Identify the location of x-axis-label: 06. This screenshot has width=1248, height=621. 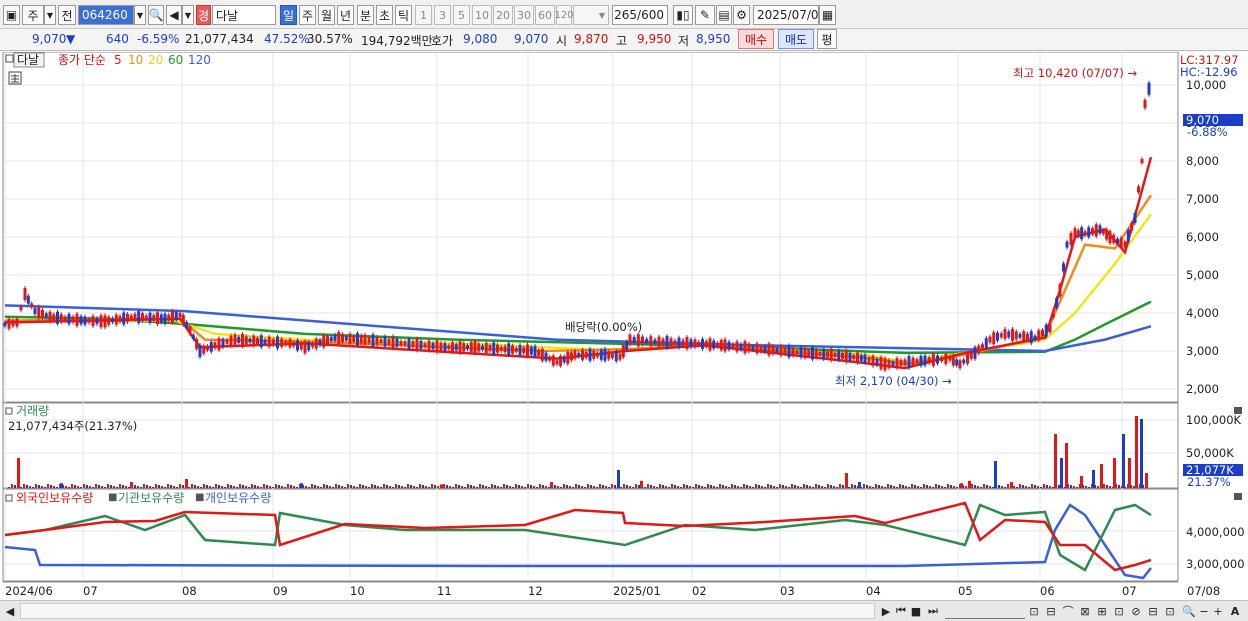
(1047, 591).